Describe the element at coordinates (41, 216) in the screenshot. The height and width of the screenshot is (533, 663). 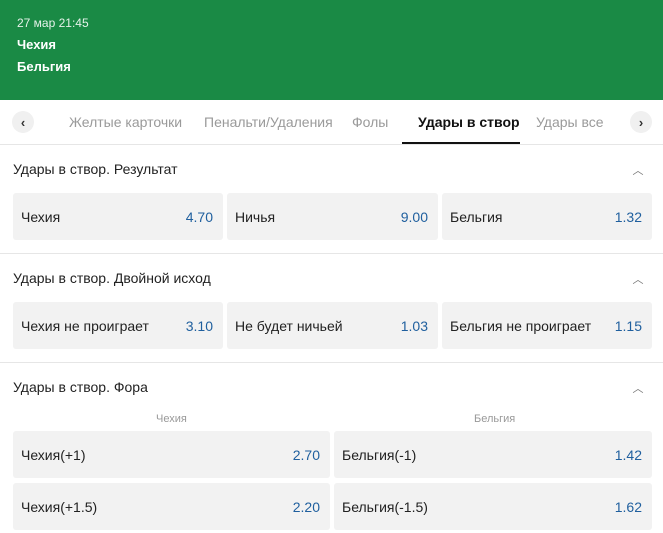
I see `option-label: Чехия` at that location.